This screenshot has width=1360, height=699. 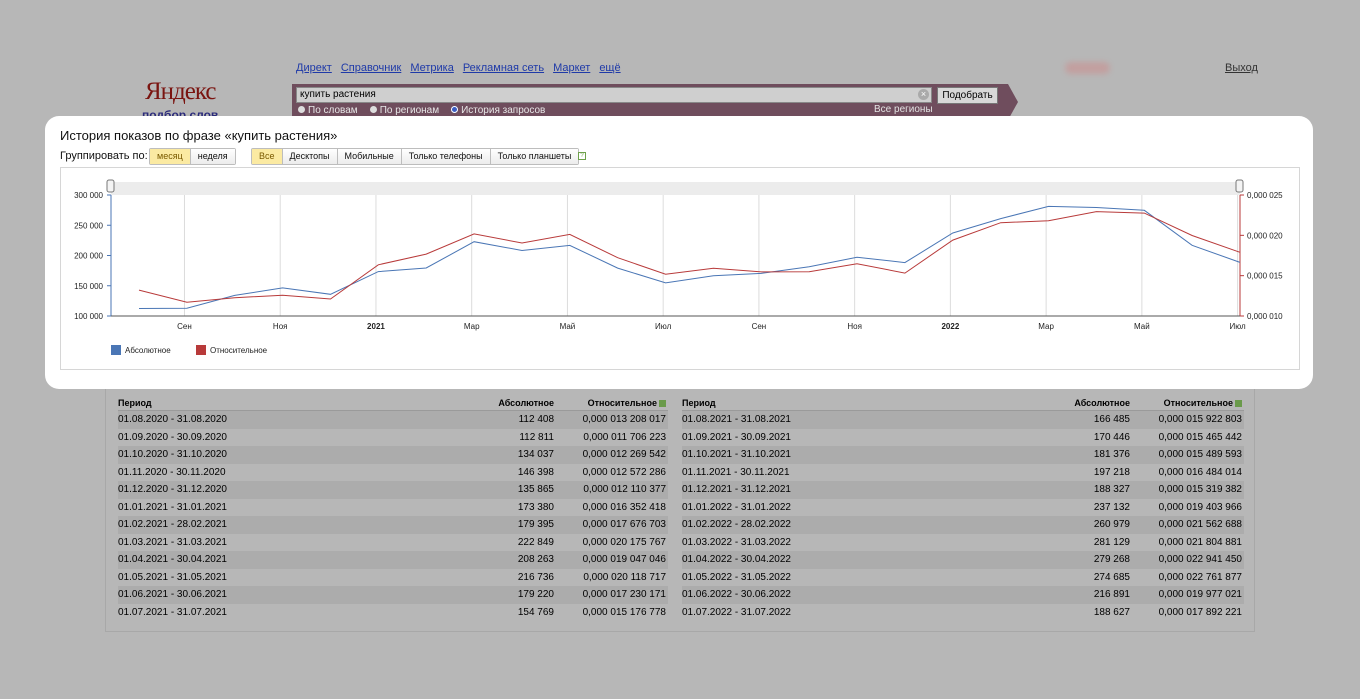 What do you see at coordinates (328, 110) in the screenshot?
I see `radio-by-words: По словам` at bounding box center [328, 110].